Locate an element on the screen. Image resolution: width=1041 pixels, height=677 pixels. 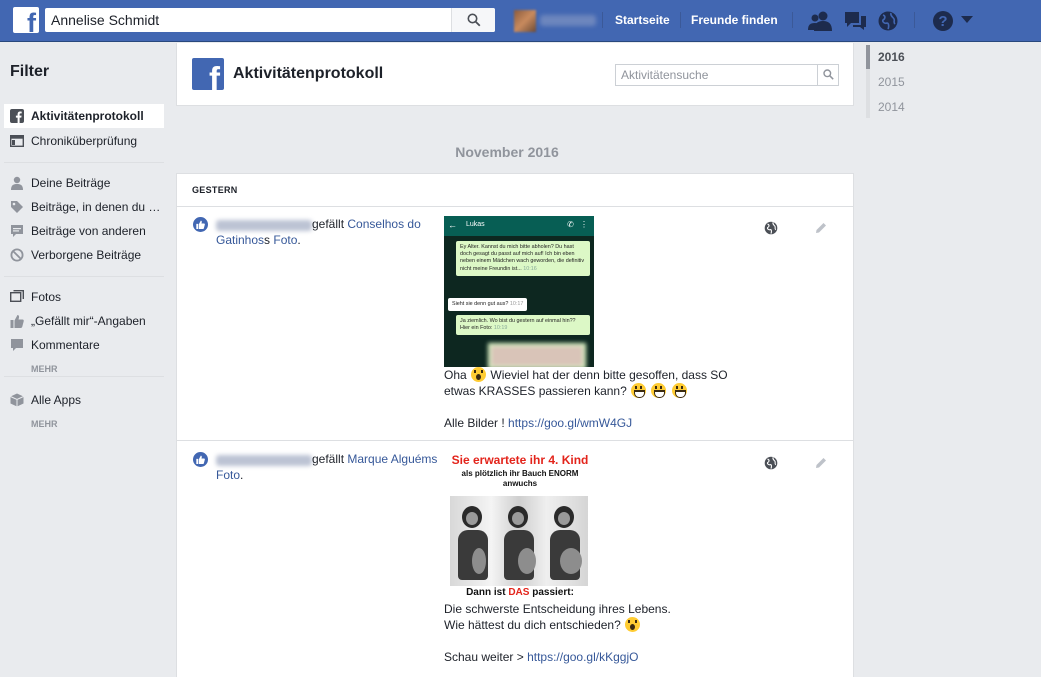
sidebar-item-likes: „Gefällt mir“-Angaben is located at coordinates (84, 321).